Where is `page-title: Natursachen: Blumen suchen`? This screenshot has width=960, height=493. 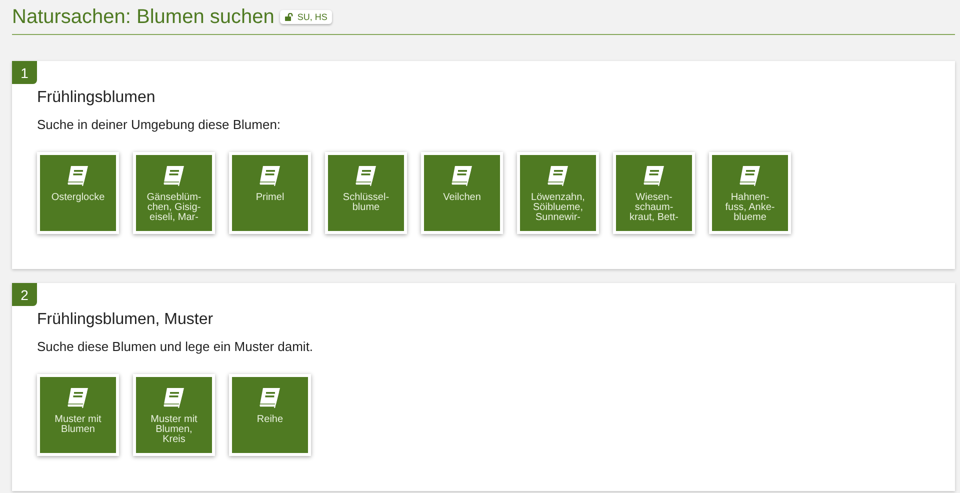
page-title: Natursachen: Blumen suchen is located at coordinates (143, 17).